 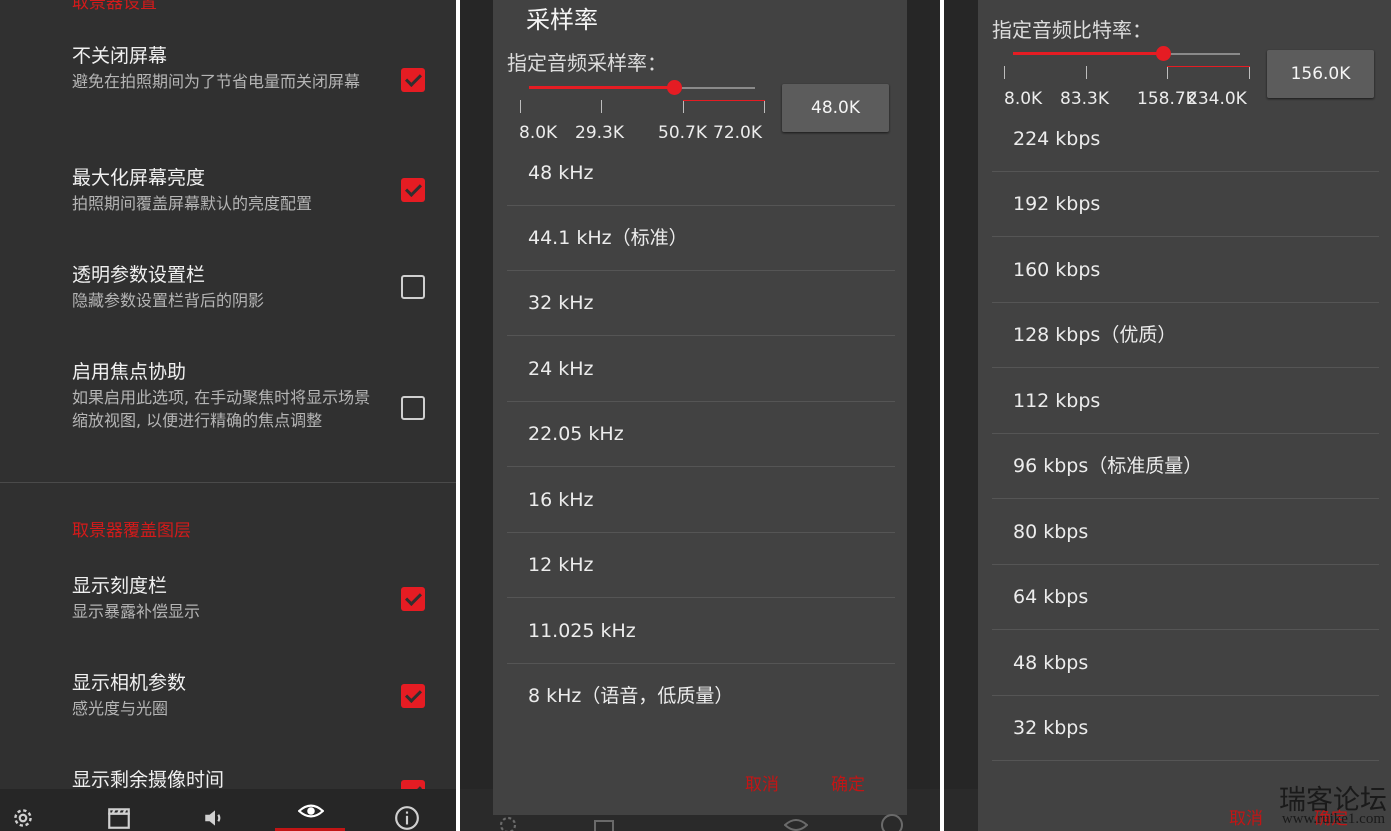 What do you see at coordinates (114, 6) in the screenshot?
I see `section-viewfinder-settings: 取景器设置` at bounding box center [114, 6].